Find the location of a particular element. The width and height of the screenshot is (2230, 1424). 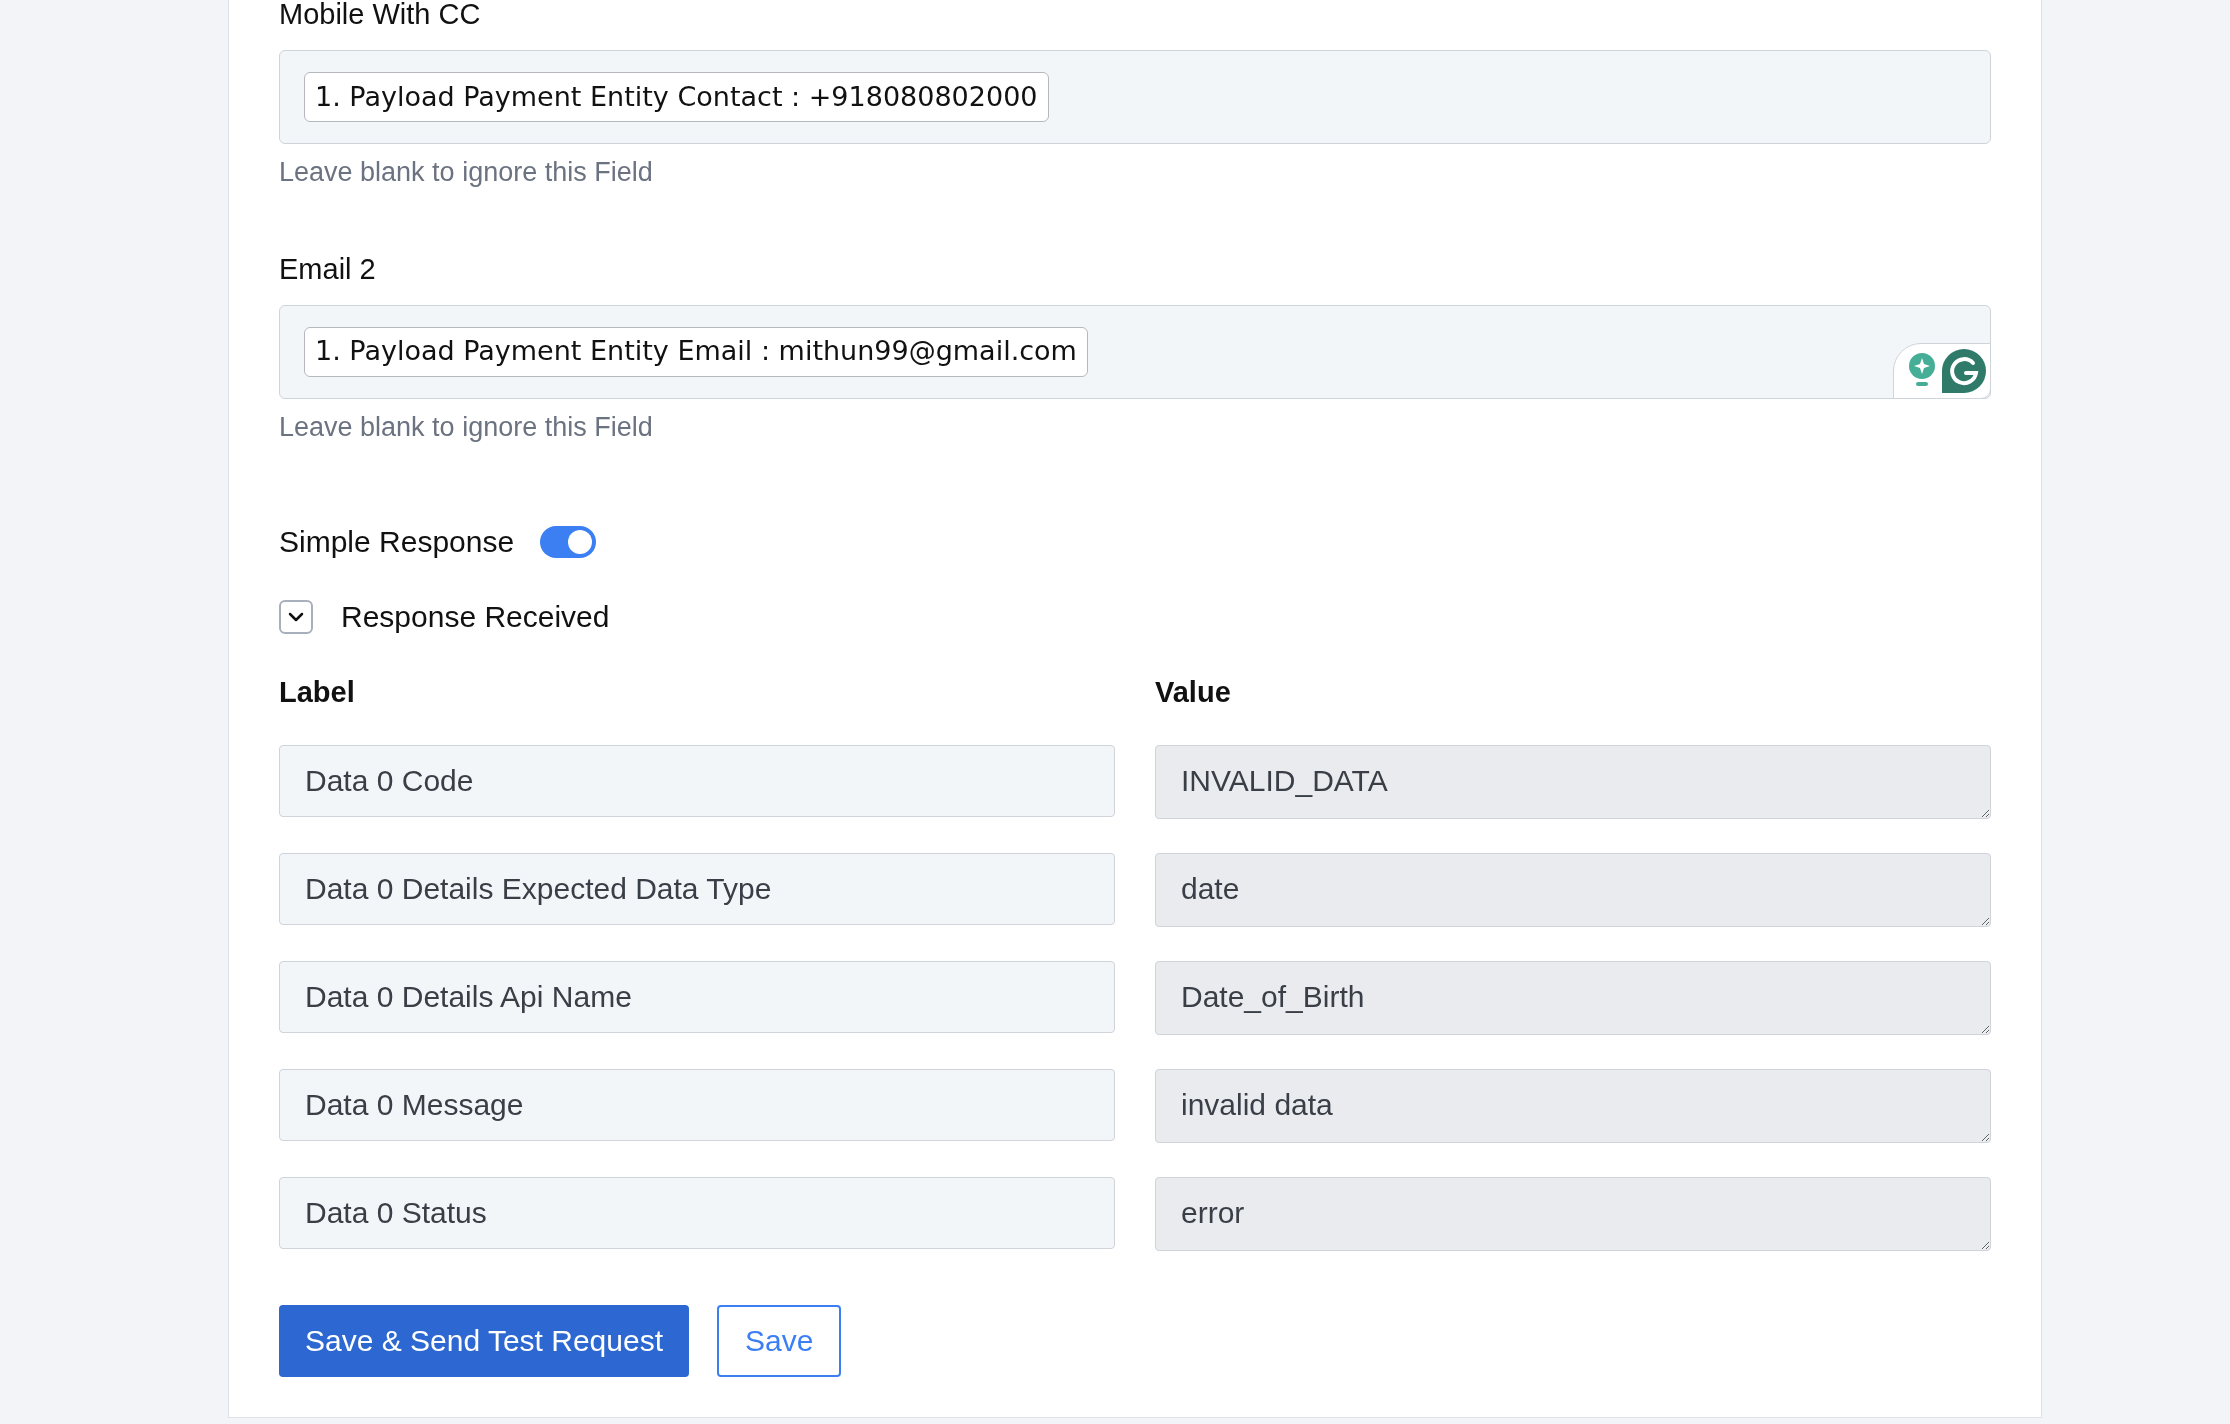

value-text-area: error is located at coordinates (1573, 1213).